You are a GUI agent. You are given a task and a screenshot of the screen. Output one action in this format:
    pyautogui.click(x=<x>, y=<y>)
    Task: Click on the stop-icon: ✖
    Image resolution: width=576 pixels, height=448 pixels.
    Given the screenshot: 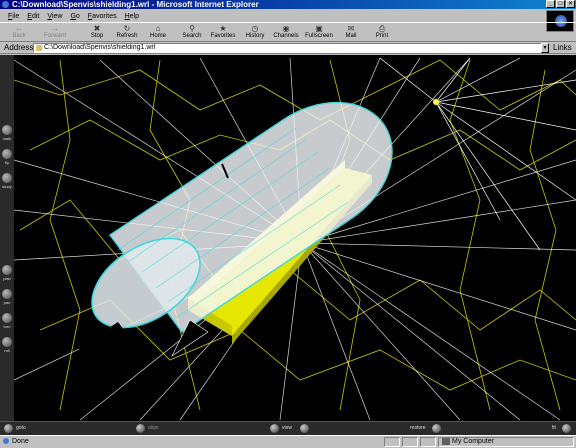 What is the action you would take?
    pyautogui.click(x=97, y=28)
    